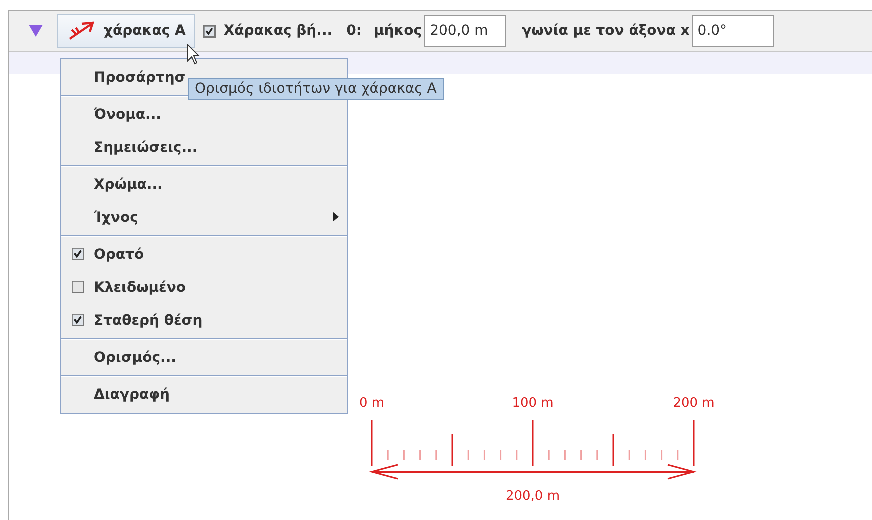  Describe the element at coordinates (204, 217) in the screenshot. I see `menu-item: Ίχνος` at that location.